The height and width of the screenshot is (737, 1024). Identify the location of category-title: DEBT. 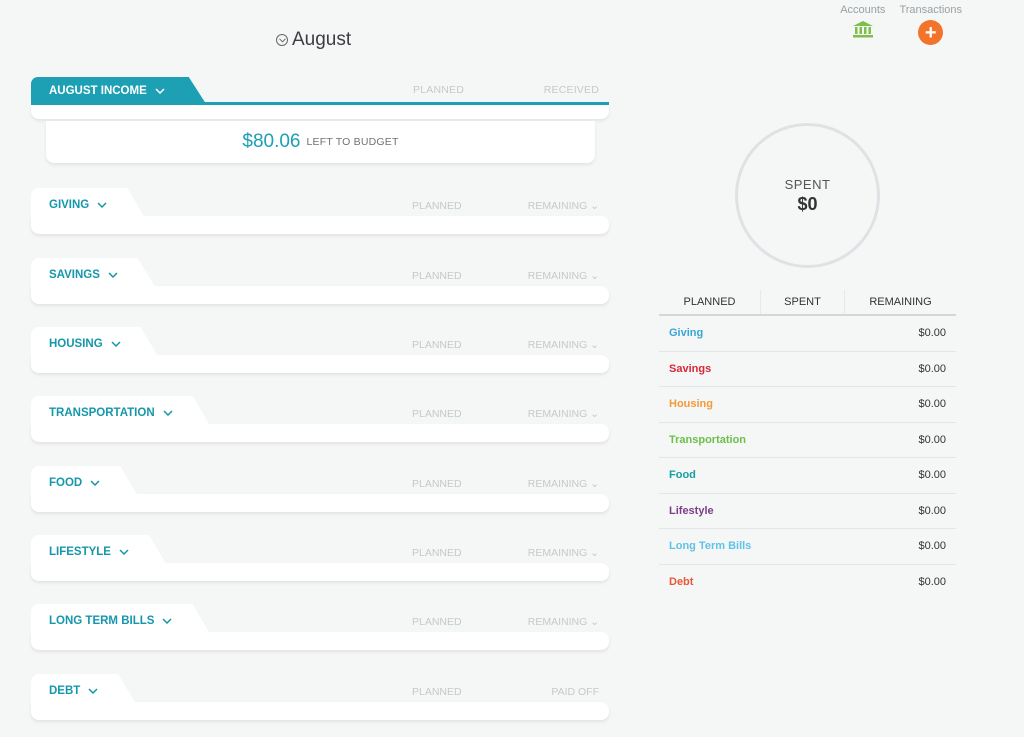
(65, 691).